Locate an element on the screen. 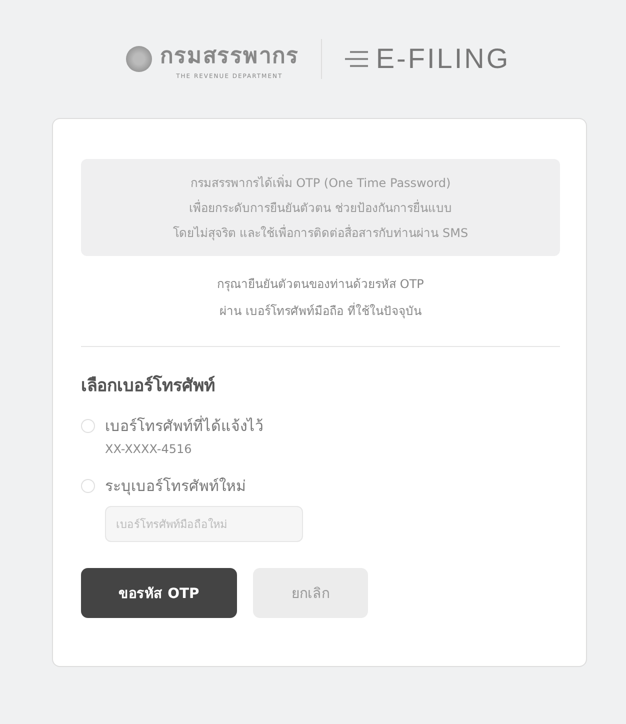 The width and height of the screenshot is (626, 724). option-label: เบอร์โทรศัพท์ที่ได้แจ้งไว้ is located at coordinates (184, 425).